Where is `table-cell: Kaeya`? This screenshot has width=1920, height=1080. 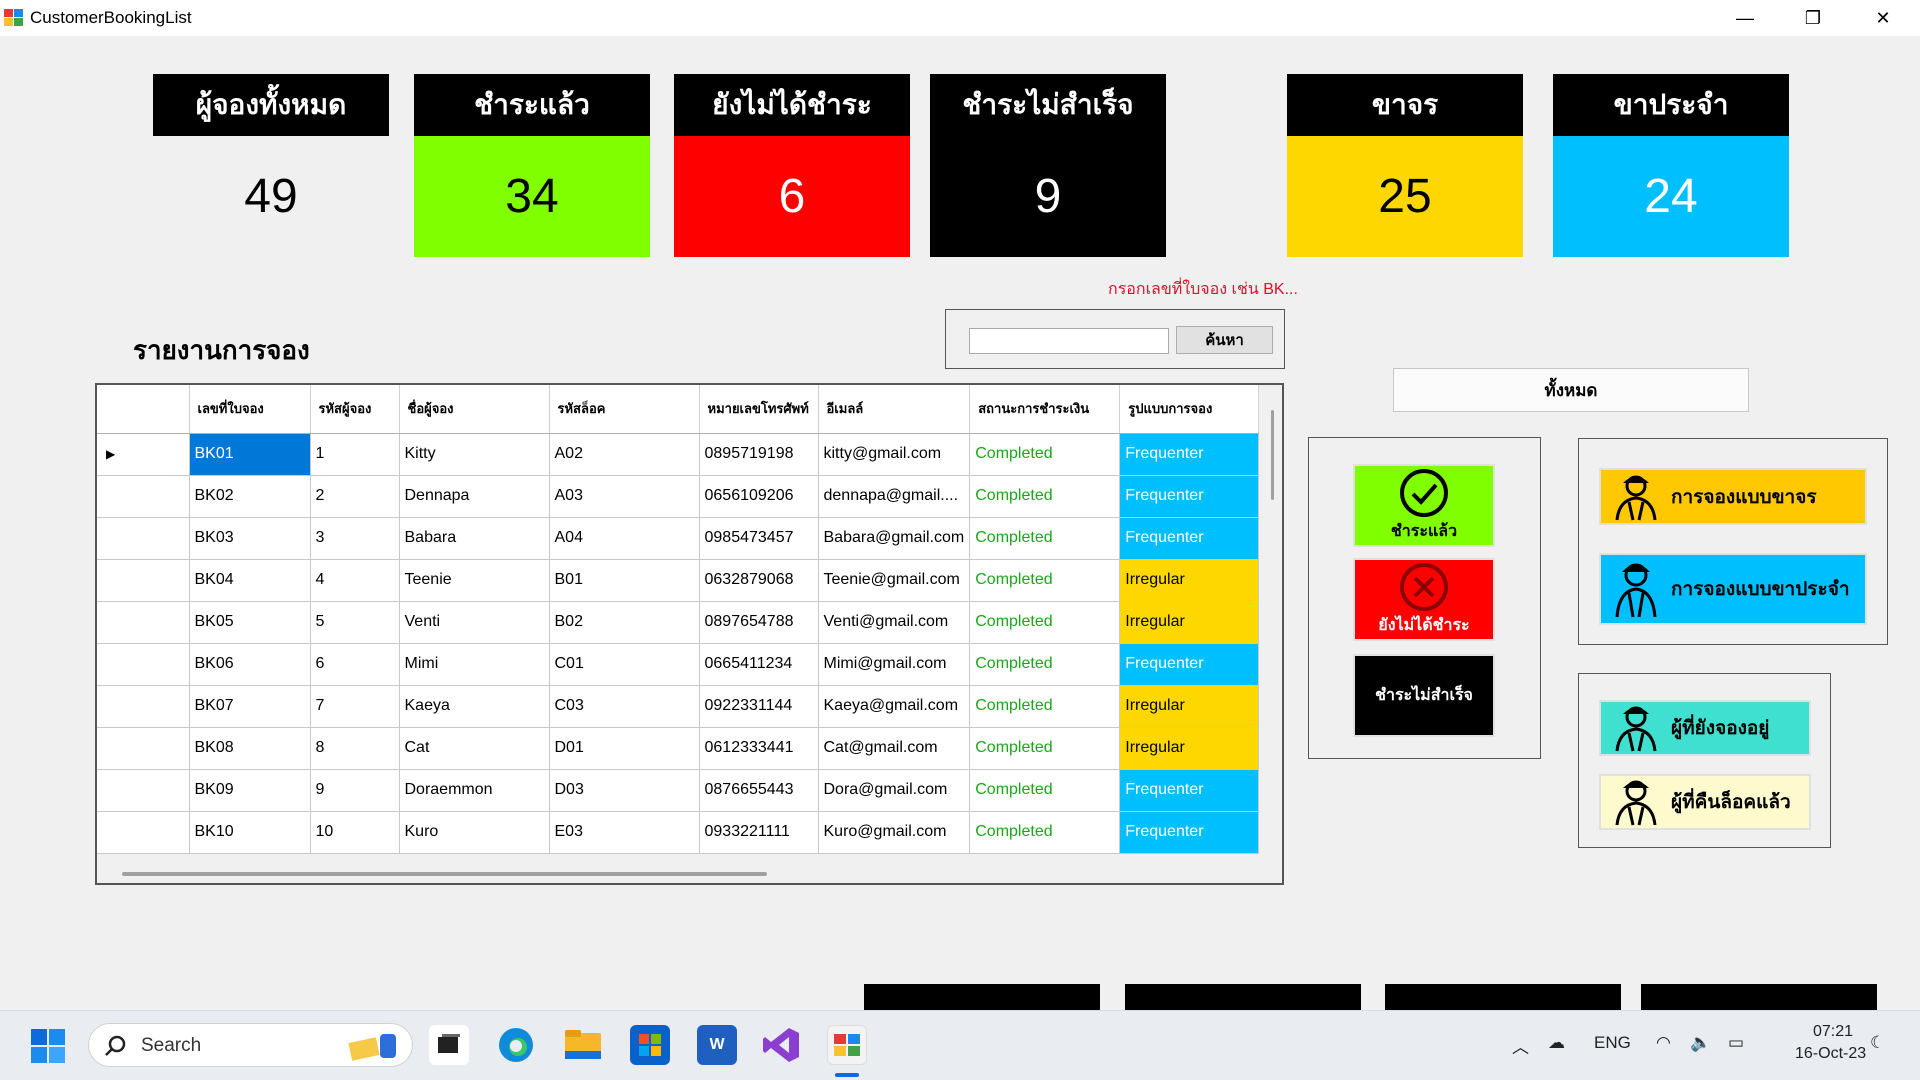
table-cell: Kaeya is located at coordinates (474, 706).